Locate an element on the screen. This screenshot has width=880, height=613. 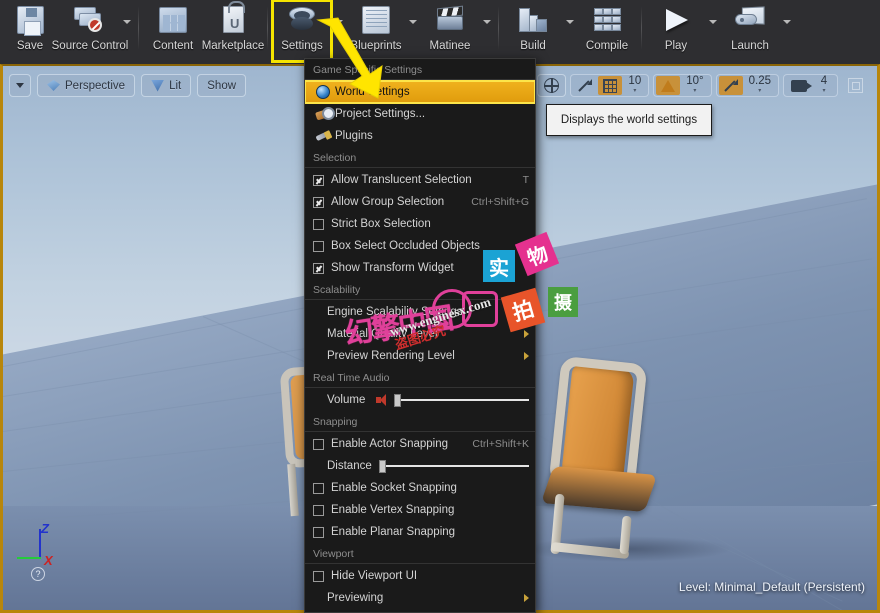
menu-item-distance: Distance is located at coordinates (420, 466).